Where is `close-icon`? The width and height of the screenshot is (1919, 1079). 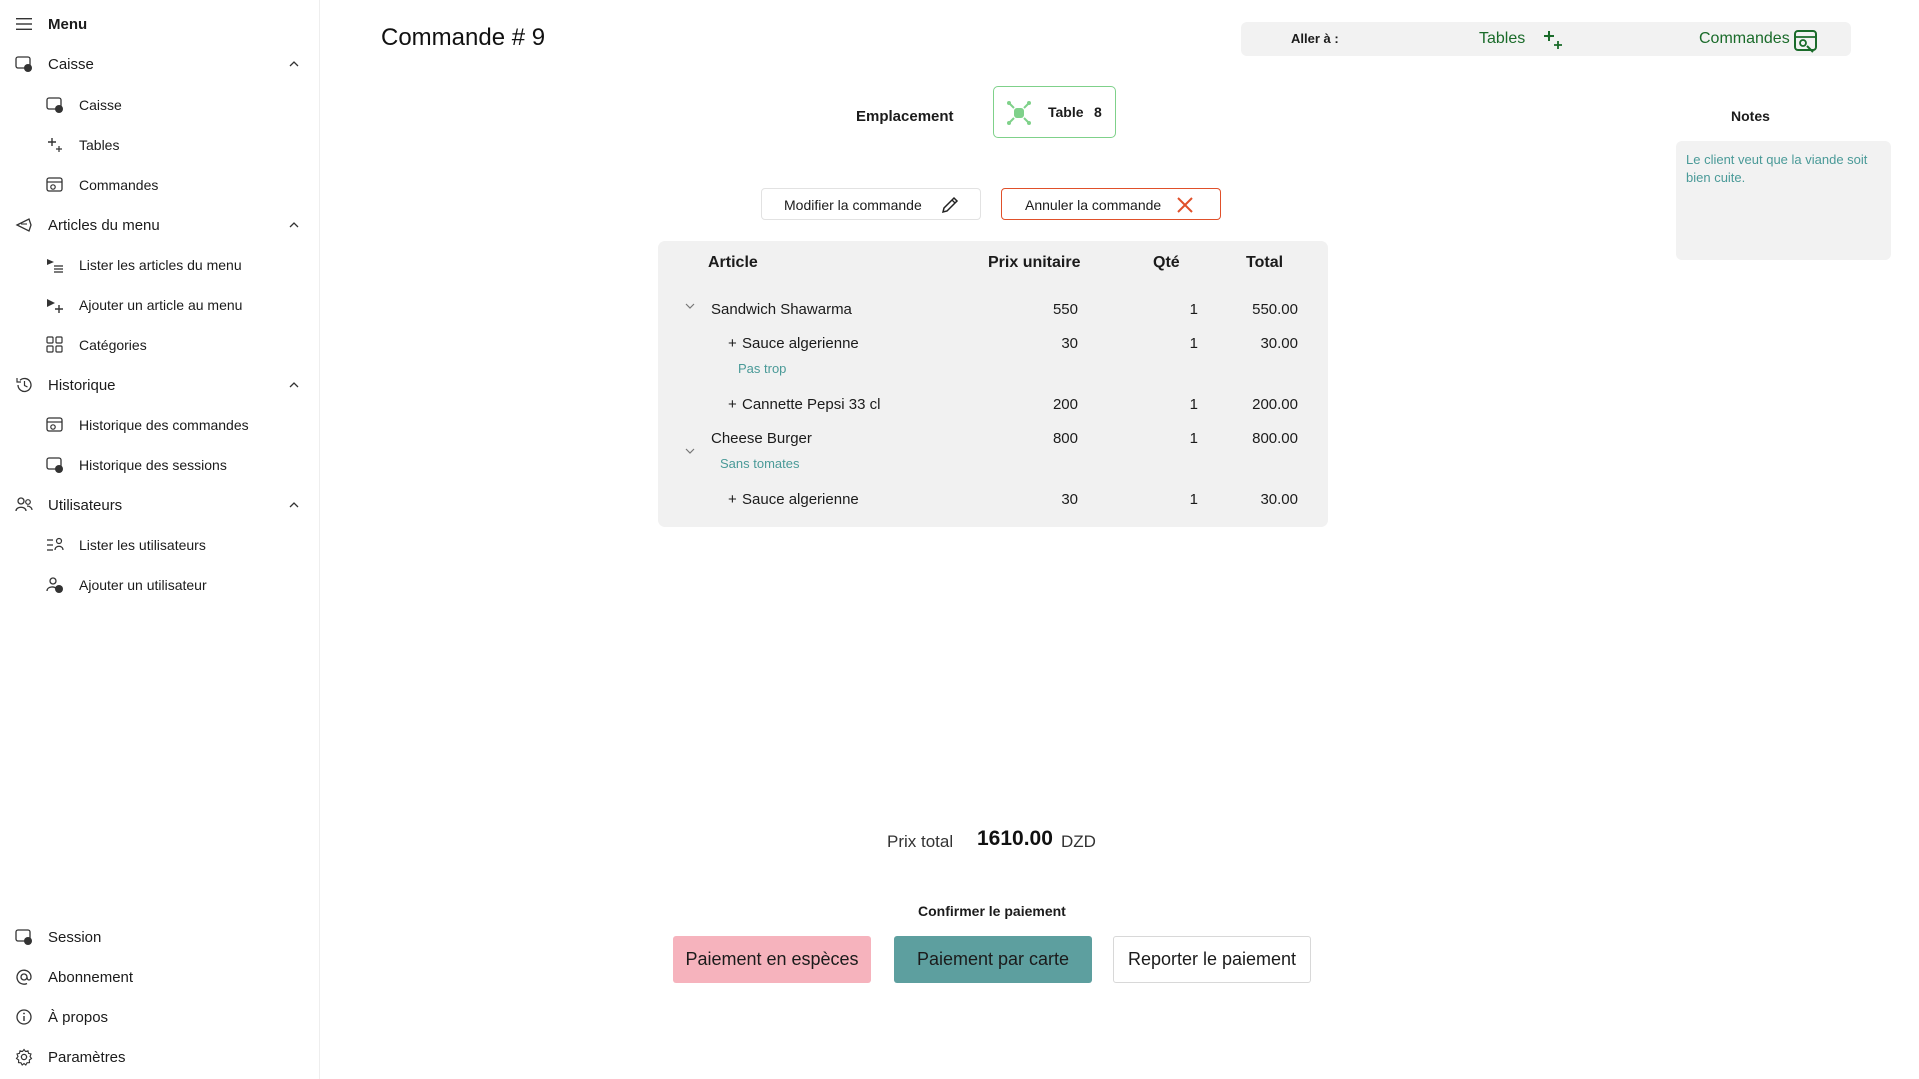
close-icon is located at coordinates (1185, 205).